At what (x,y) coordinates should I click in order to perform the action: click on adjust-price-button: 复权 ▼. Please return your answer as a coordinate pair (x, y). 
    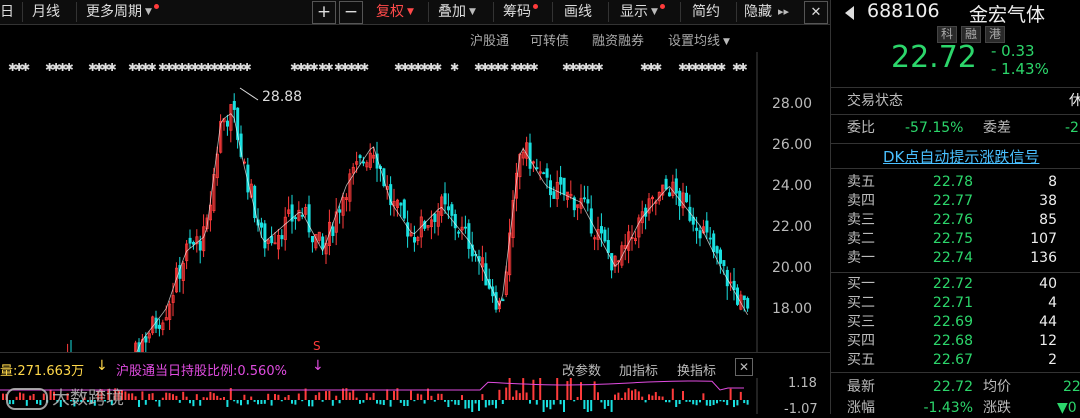
    Looking at the image, I should click on (395, 12).